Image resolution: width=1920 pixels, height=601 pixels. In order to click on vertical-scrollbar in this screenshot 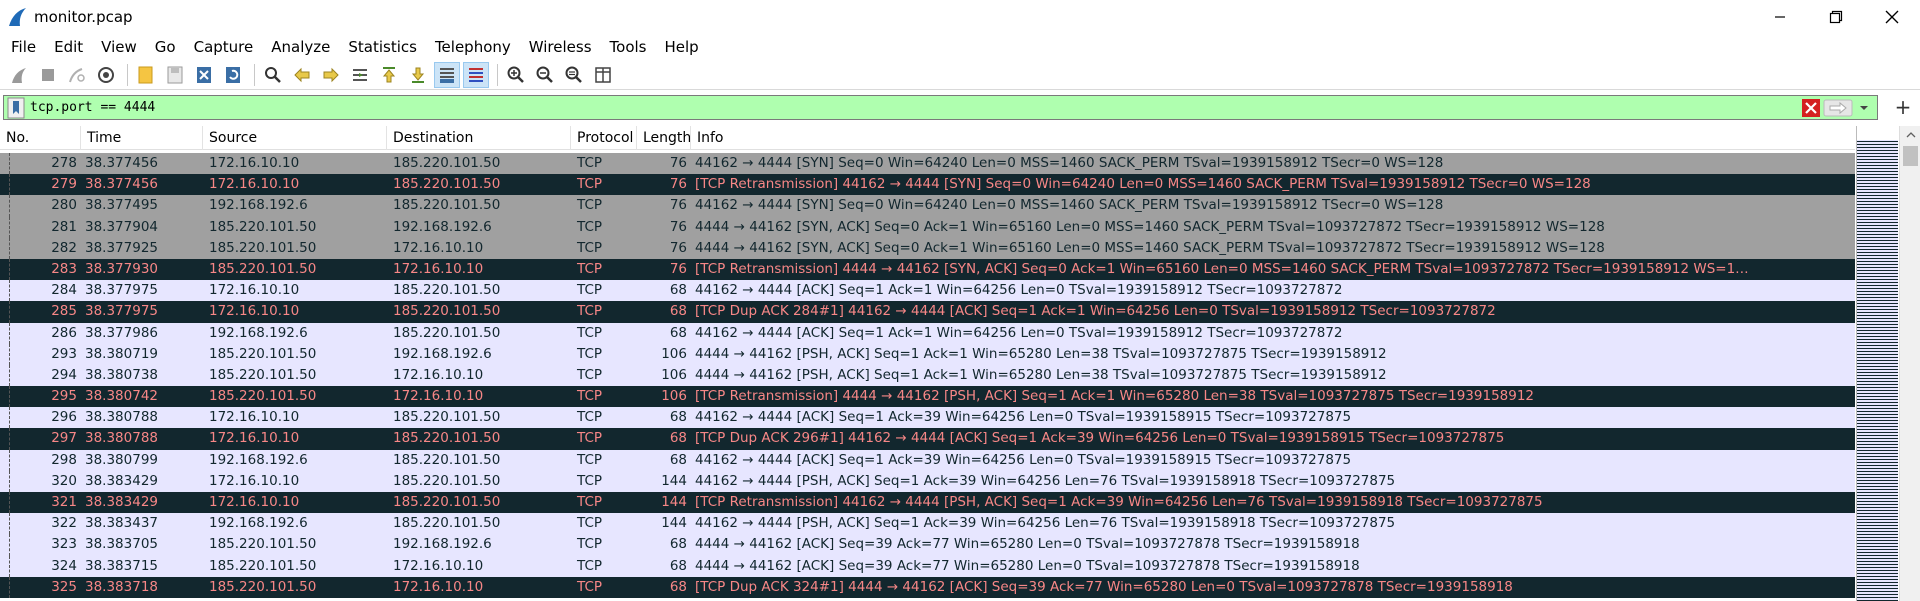, I will do `click(1909, 363)`.